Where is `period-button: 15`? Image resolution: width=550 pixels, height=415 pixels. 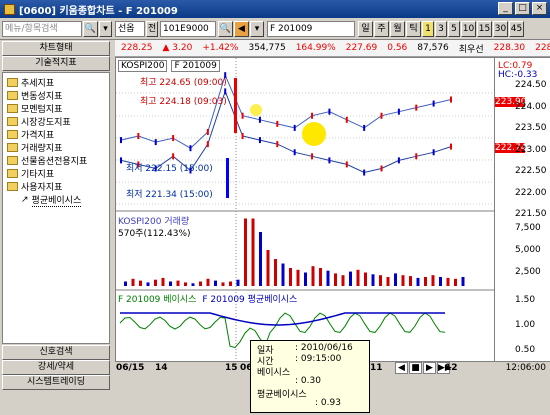
period-button: 15 is located at coordinates (484, 29).